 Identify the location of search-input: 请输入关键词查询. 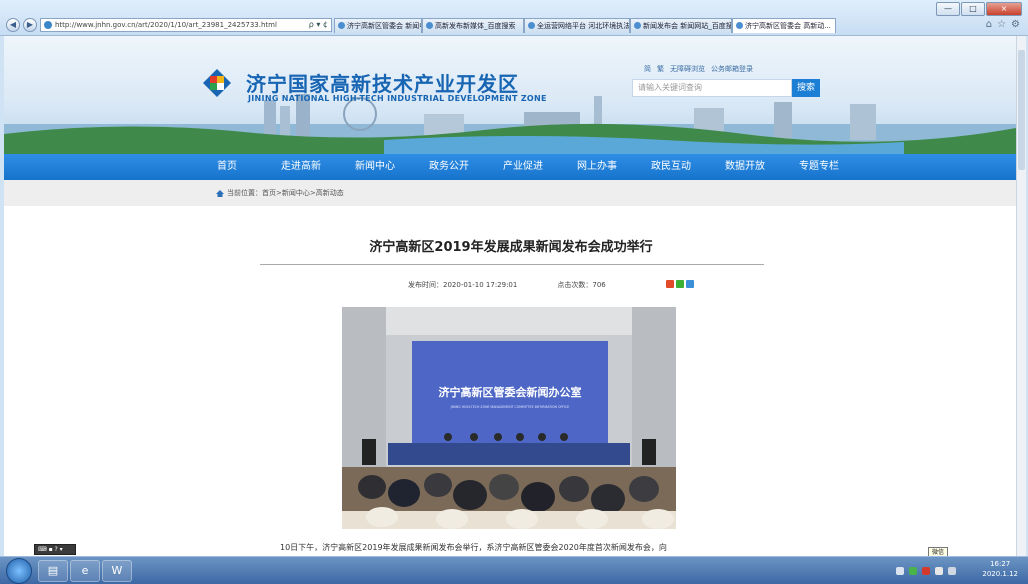
(712, 88).